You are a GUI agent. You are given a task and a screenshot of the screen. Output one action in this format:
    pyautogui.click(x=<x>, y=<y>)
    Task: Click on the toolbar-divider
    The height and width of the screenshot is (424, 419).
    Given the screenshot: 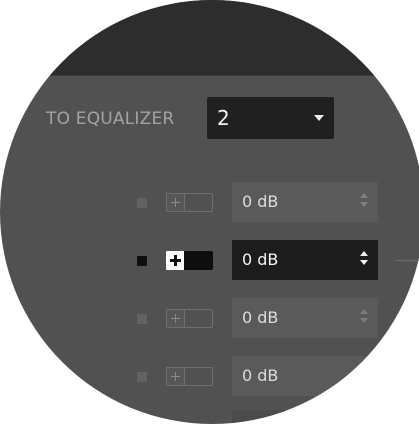 What is the action you would take?
    pyautogui.click(x=209, y=75)
    